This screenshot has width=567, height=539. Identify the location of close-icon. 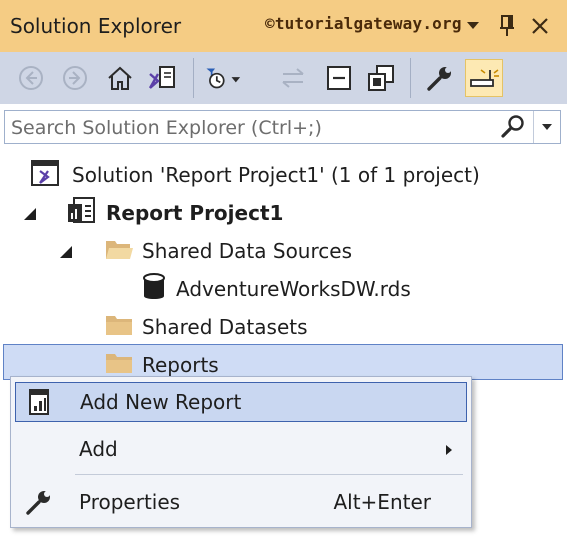
(540, 26).